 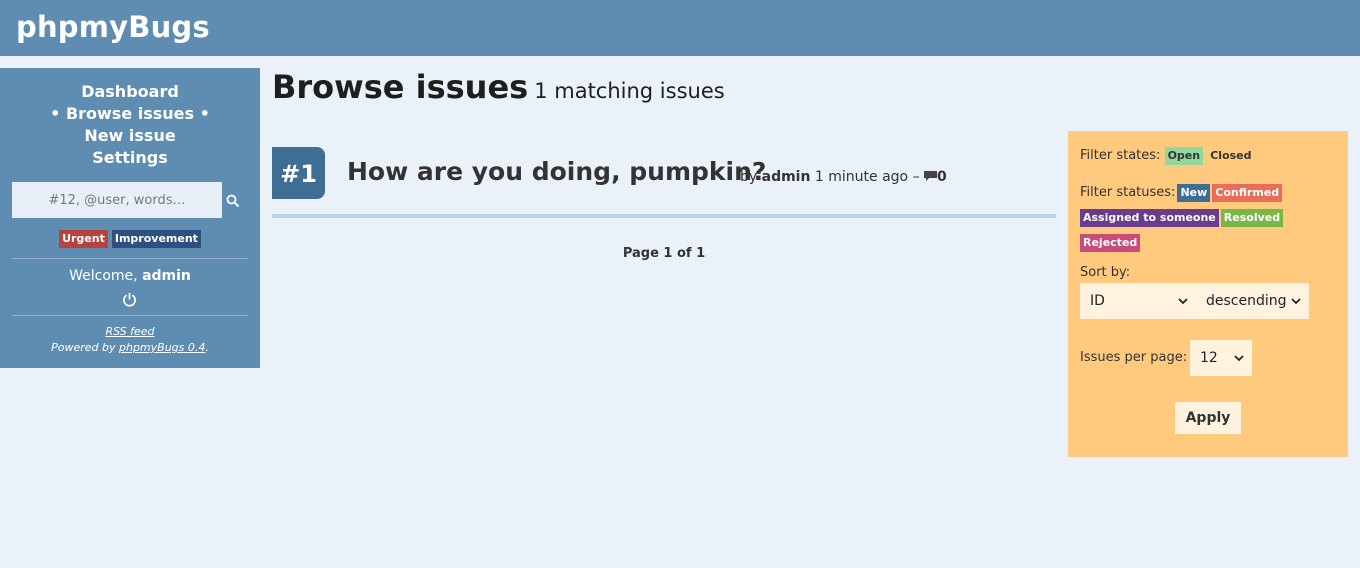 What do you see at coordinates (1252, 218) in the screenshot?
I see `status-resolved: Resolved` at bounding box center [1252, 218].